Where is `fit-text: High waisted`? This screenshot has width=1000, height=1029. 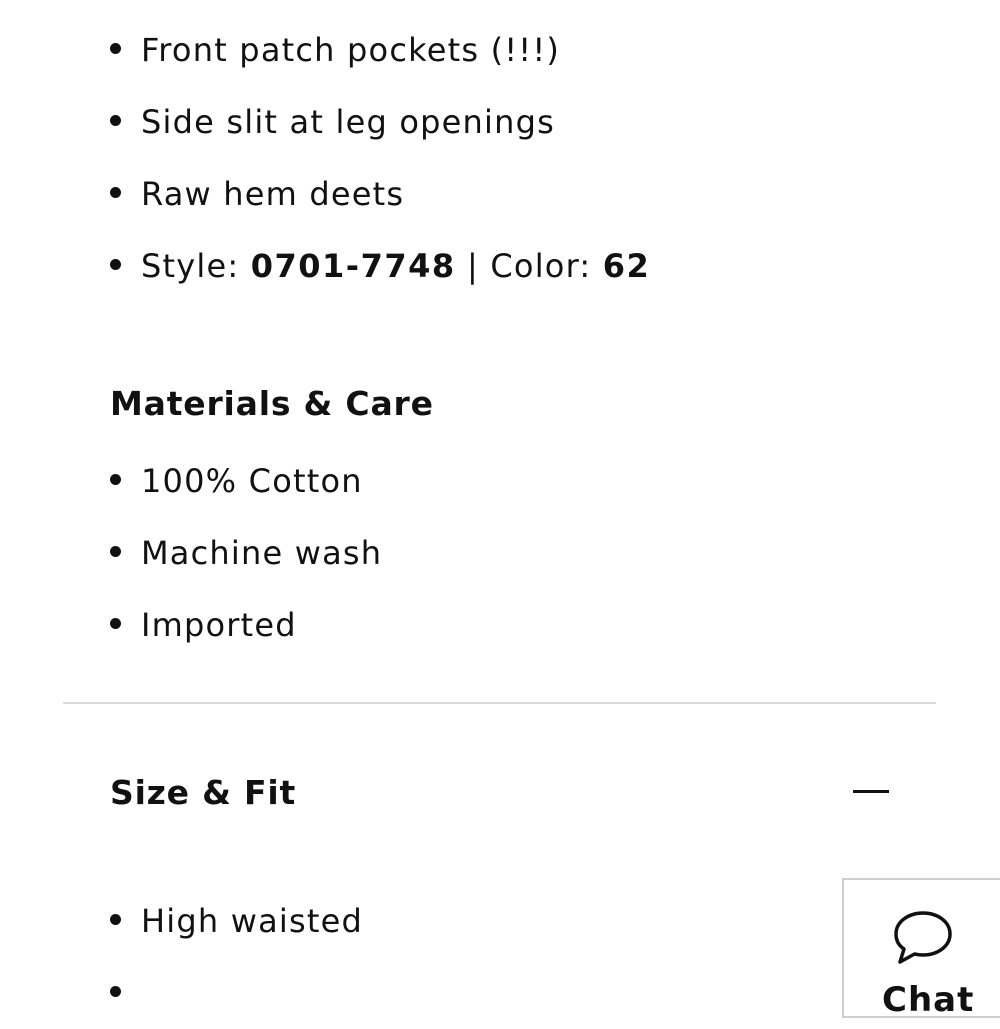
fit-text: High waisted is located at coordinates (252, 921).